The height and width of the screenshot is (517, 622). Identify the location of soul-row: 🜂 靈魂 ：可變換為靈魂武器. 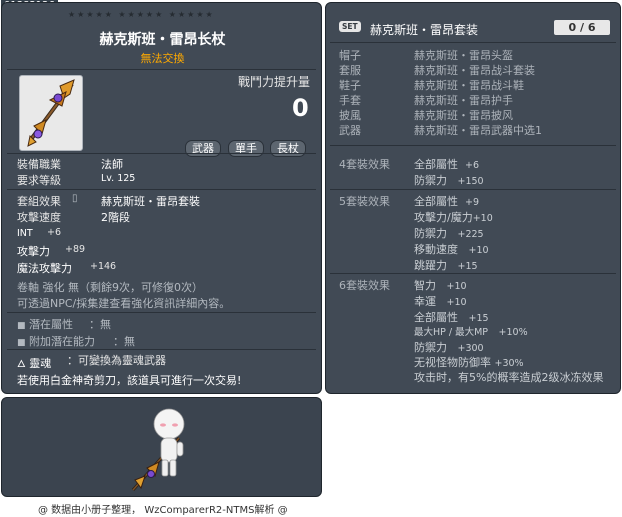
(91, 362).